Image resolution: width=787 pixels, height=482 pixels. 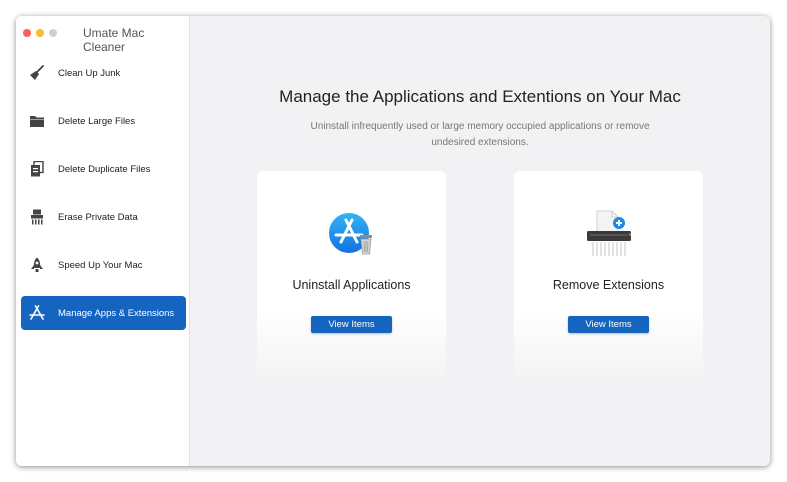 I want to click on minimize-window-button, so click(x=40, y=33).